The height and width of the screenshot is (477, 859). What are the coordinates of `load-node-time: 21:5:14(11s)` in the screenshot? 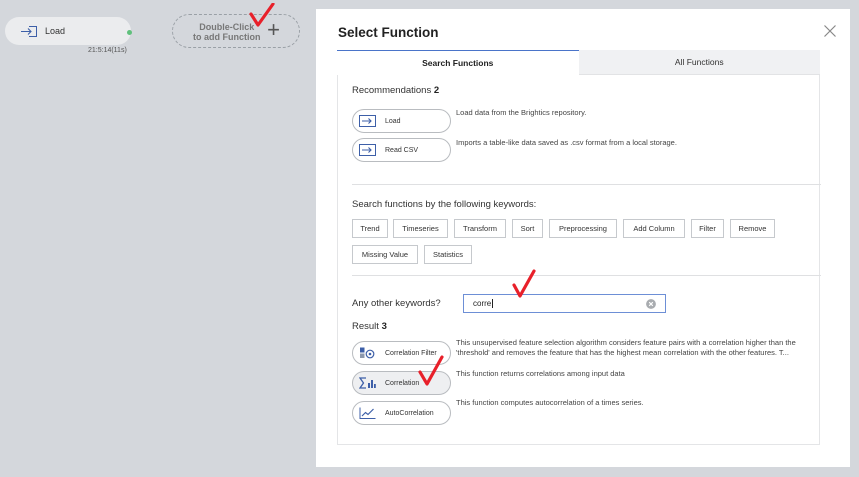 It's located at (107, 50).